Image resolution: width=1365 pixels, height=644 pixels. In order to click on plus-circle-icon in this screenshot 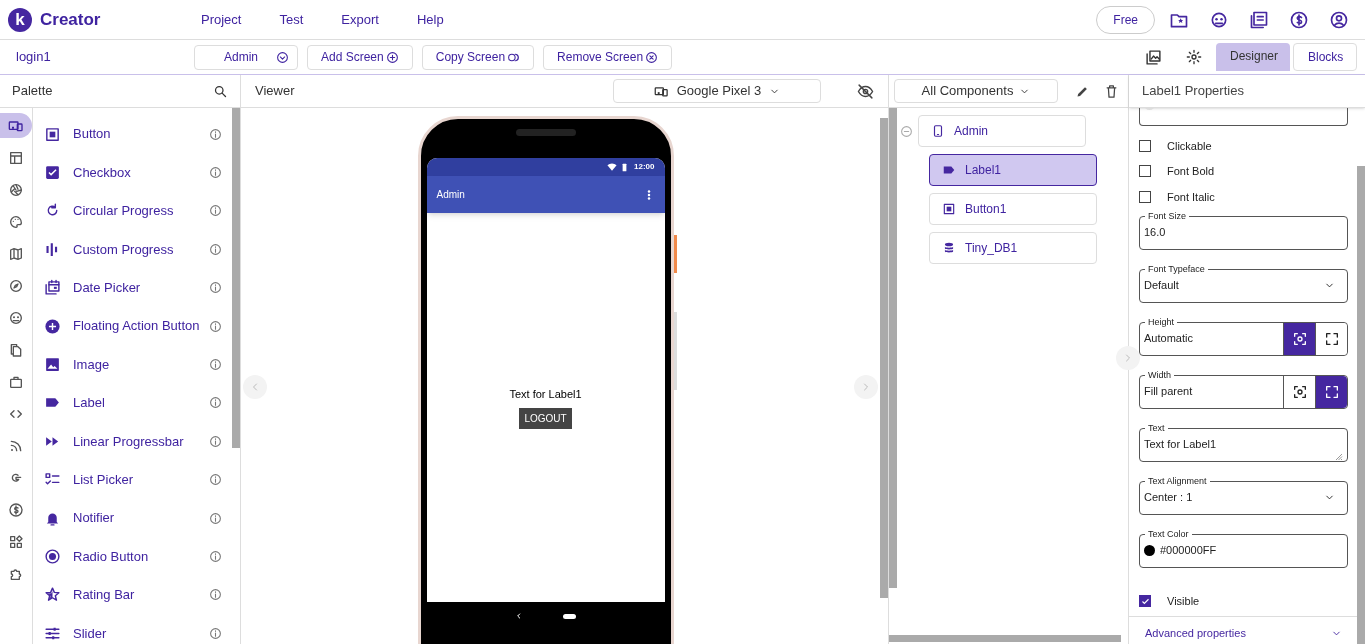, I will do `click(52, 326)`.